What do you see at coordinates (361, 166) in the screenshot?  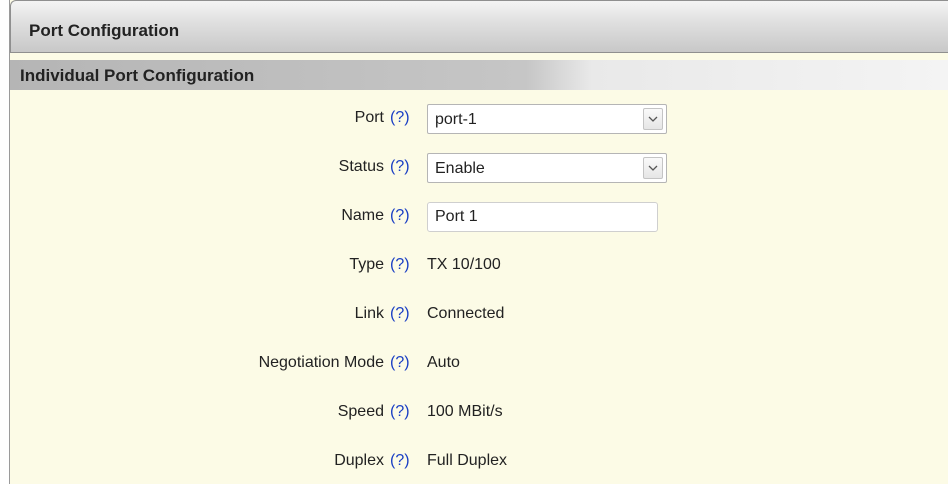 I see `status-label: Status` at bounding box center [361, 166].